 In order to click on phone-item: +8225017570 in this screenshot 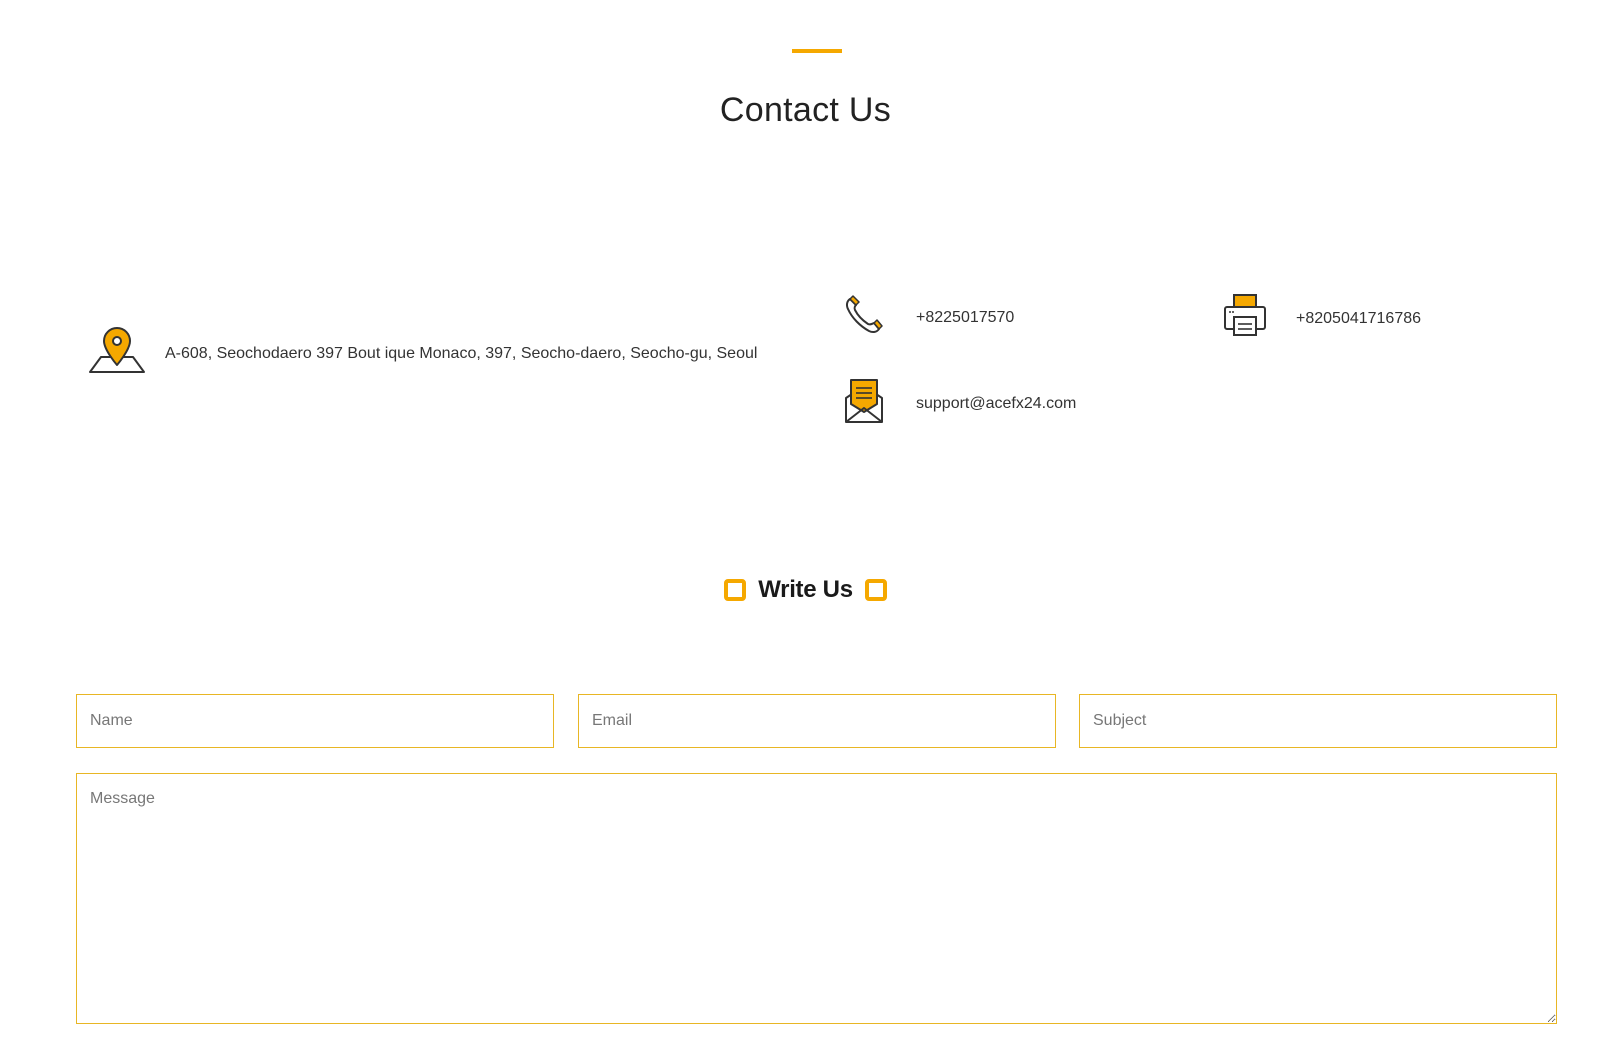, I will do `click(929, 317)`.